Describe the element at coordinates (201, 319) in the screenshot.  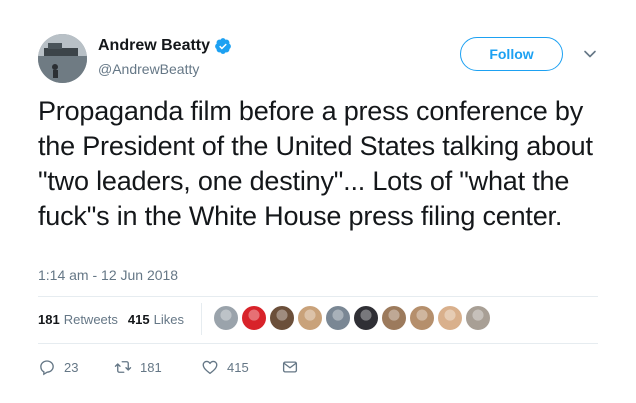
I see `stats-separator` at that location.